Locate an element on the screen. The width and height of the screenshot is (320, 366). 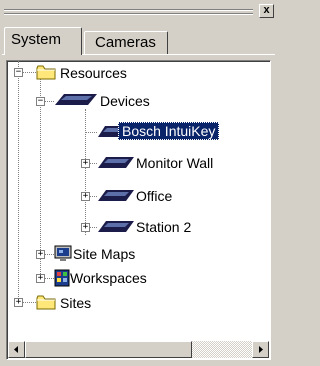
scroll-thumb is located at coordinates (108, 349).